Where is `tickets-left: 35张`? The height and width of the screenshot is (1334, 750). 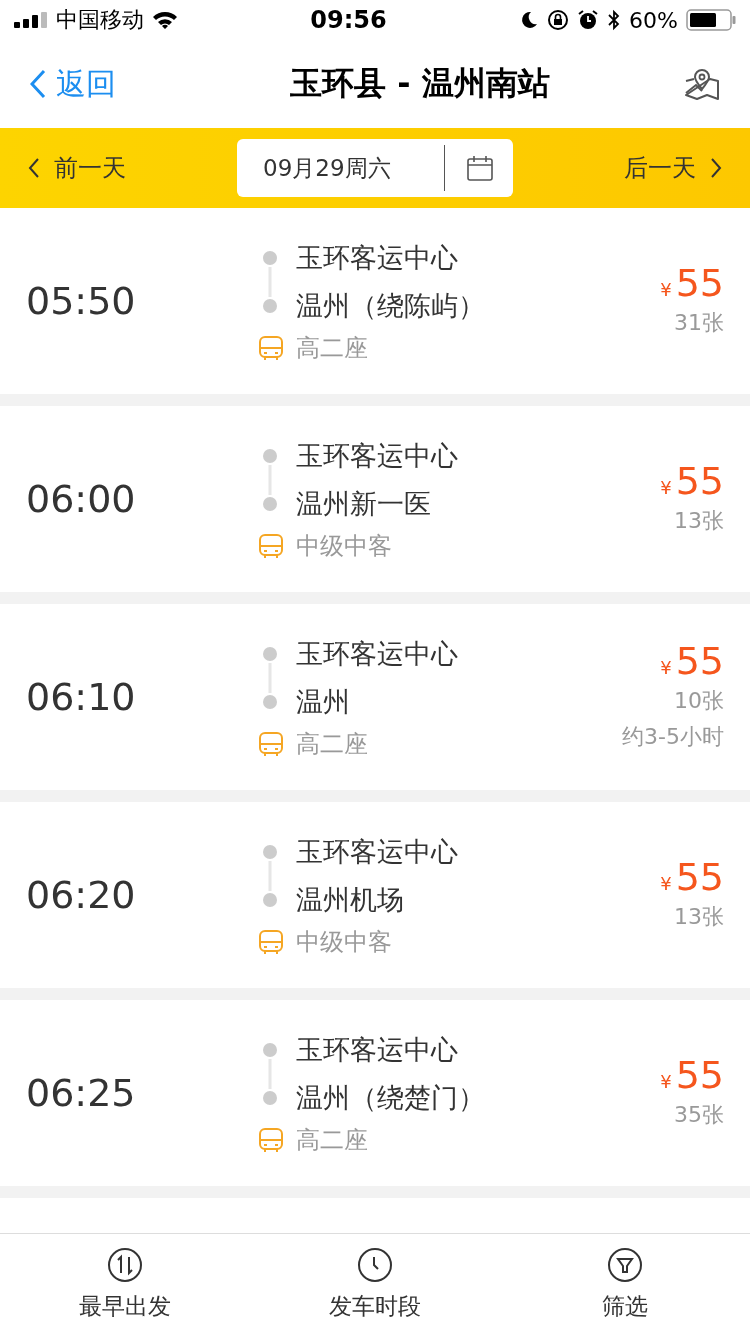 tickets-left: 35张 is located at coordinates (699, 1115).